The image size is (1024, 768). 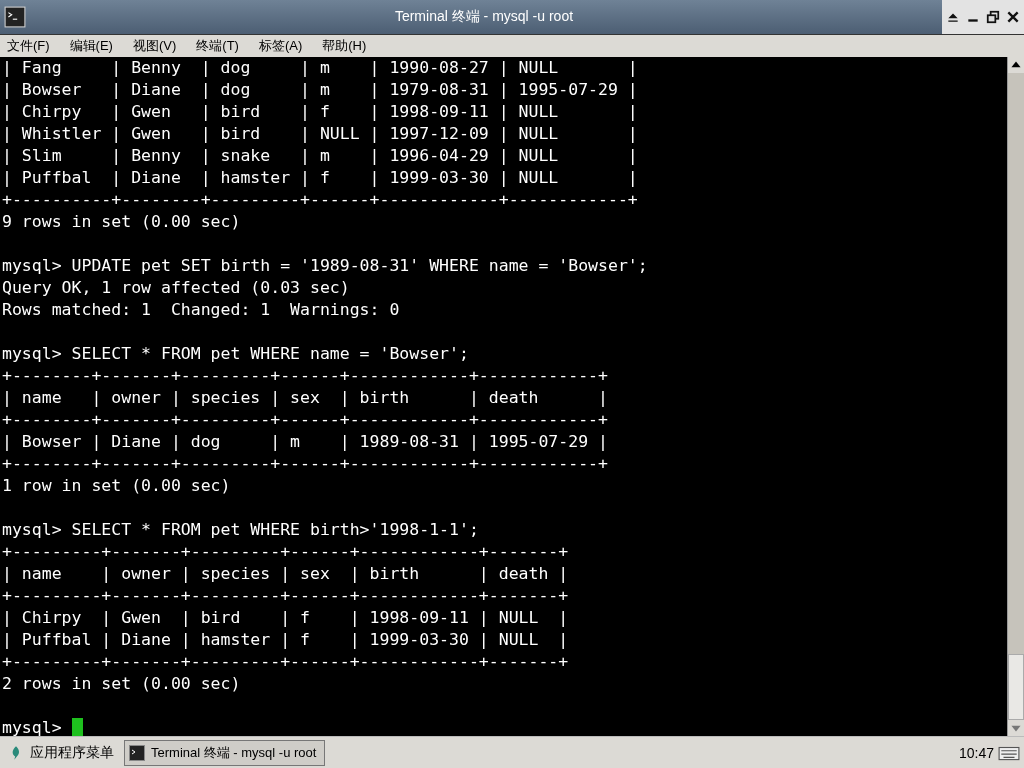 I want to click on terminal-line: mysql> UPDATE pet SET birth = '1989-08-31' WHERE name = 'Bowser';, so click(x=325, y=266).